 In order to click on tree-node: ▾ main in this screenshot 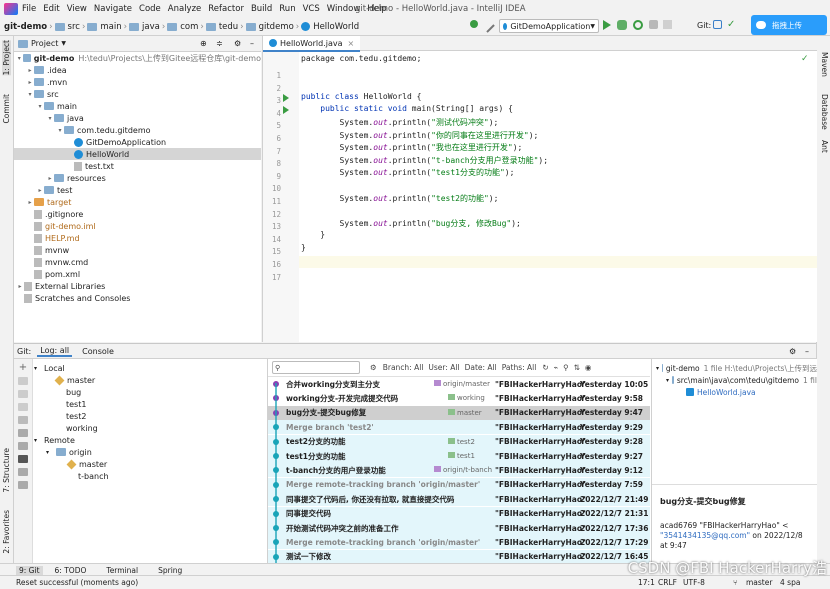, I will do `click(137, 106)`.